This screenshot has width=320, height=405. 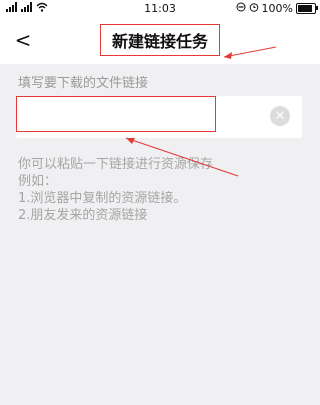 What do you see at coordinates (83, 83) in the screenshot?
I see `link-field-label: 填写要下载的文件链接` at bounding box center [83, 83].